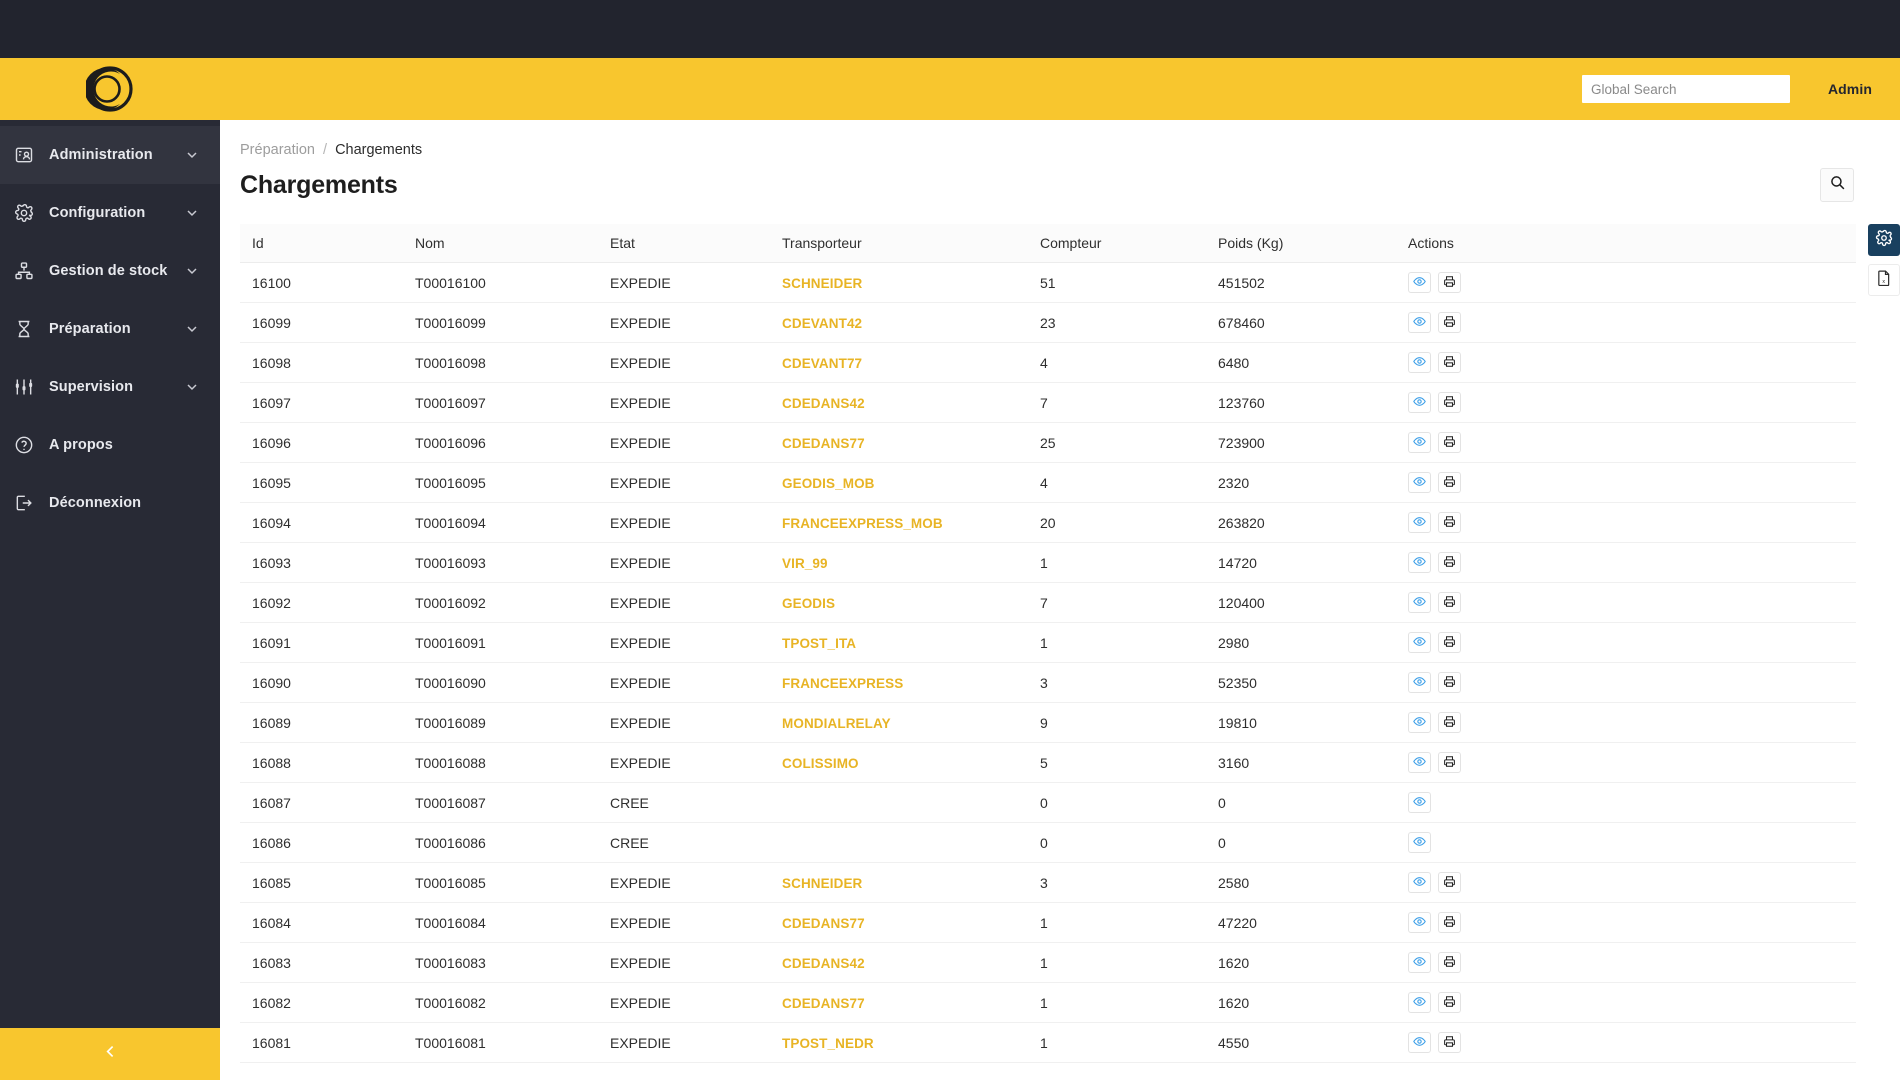  Describe the element at coordinates (1048, 962) in the screenshot. I see `table-row: 16083 T00016083 EXPEDIE CDEDANS42 1 1620` at that location.